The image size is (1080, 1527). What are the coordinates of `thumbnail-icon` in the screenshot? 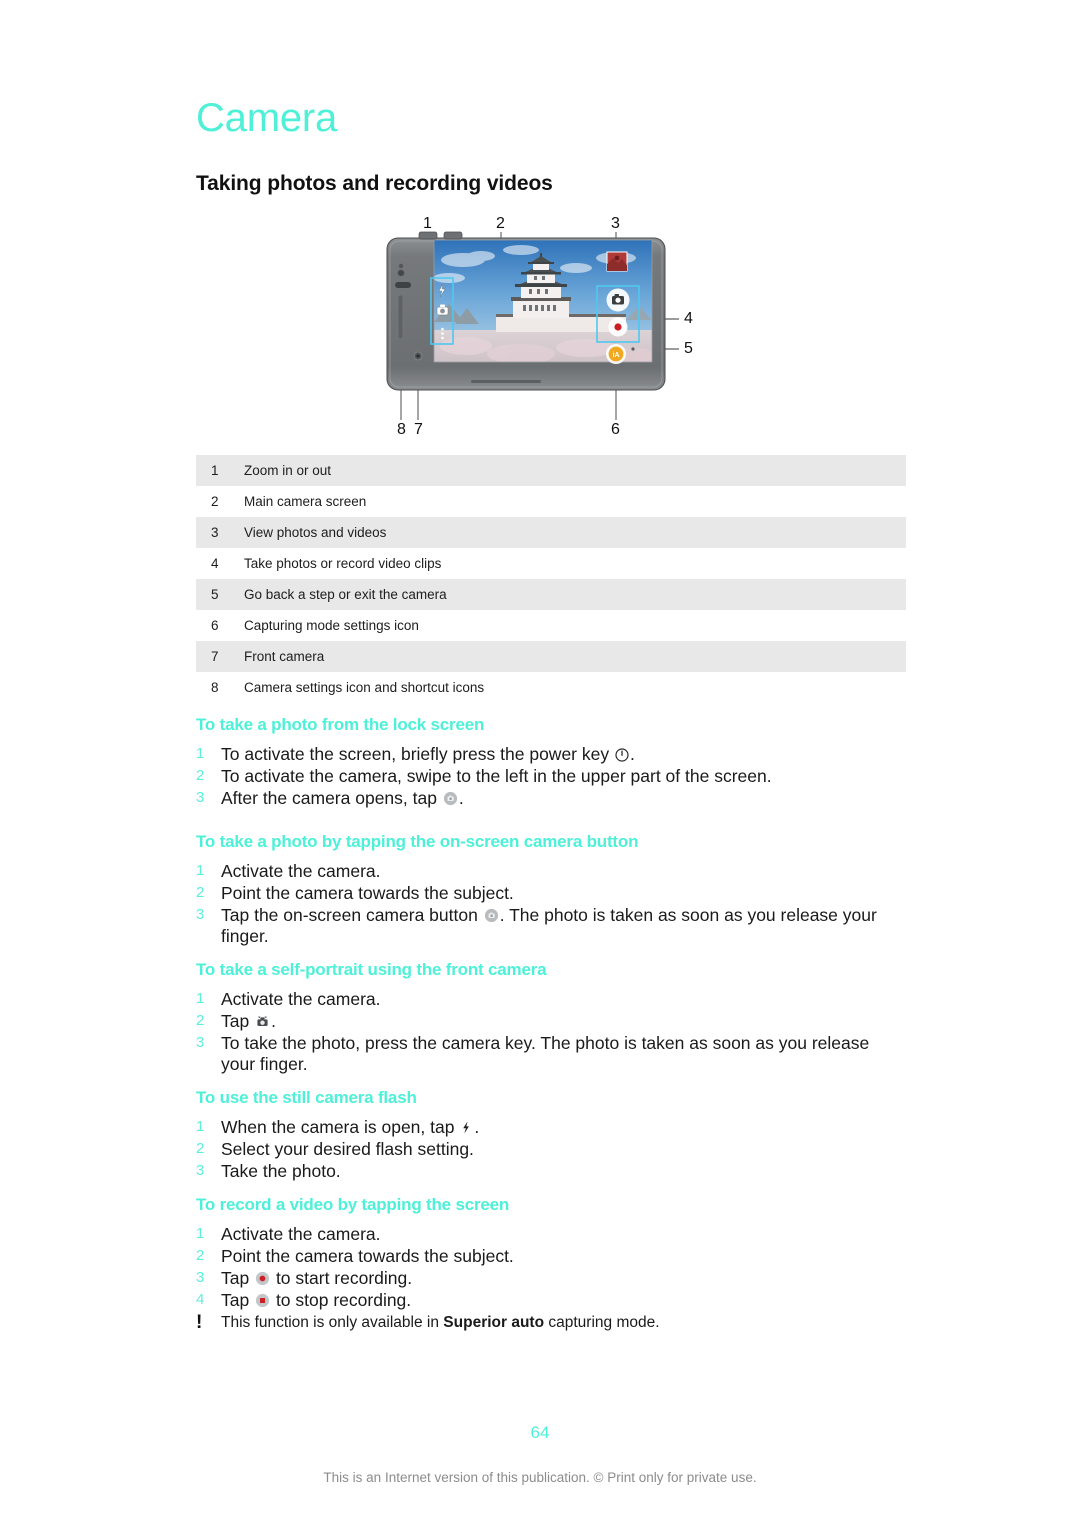 It's located at (617, 261).